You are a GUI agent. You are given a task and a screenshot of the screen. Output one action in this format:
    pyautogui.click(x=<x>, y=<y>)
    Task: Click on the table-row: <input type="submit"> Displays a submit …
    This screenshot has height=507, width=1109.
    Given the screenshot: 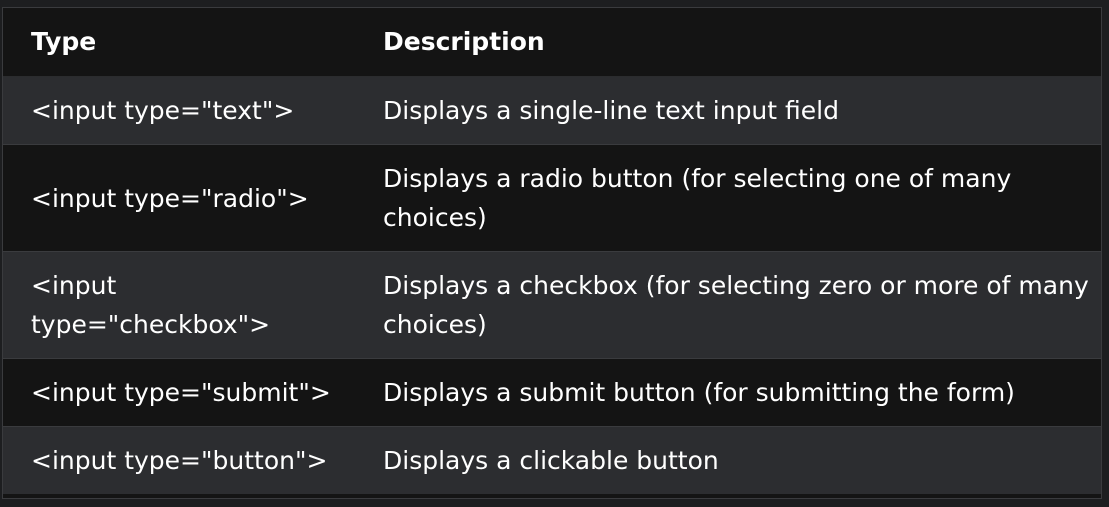 What is the action you would take?
    pyautogui.click(x=552, y=392)
    